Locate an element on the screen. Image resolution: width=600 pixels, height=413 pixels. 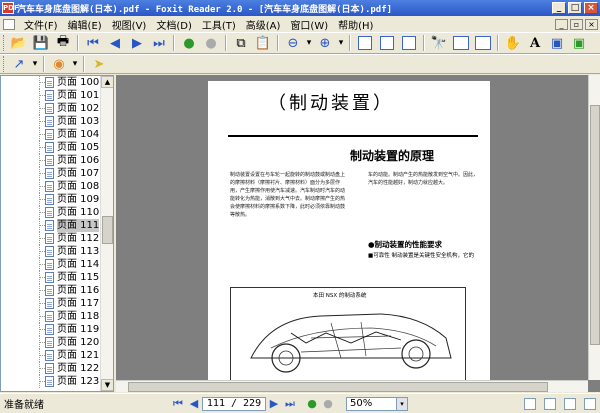
sidebar-scrollbar: ▲ ▼ is located at coordinates (106, 233).